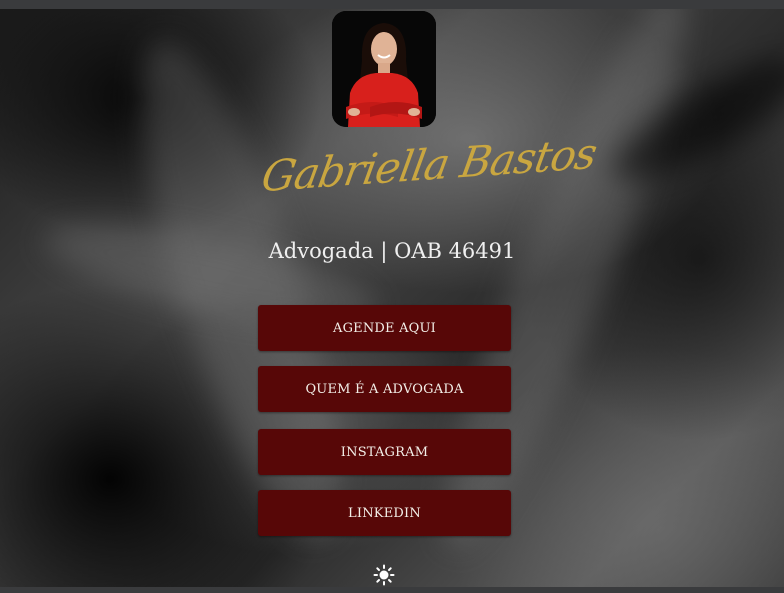 Image resolution: width=784 pixels, height=593 pixels. What do you see at coordinates (392, 4) in the screenshot?
I see `browser-top-bar` at bounding box center [392, 4].